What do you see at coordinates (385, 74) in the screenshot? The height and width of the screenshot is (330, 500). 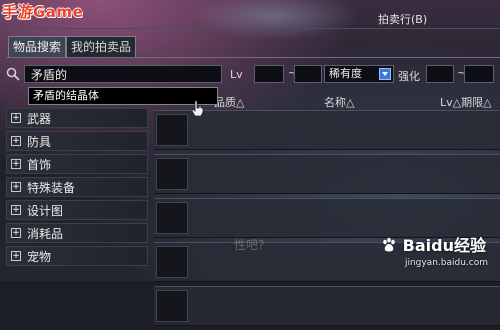 I see `chevron-down-icon` at bounding box center [385, 74].